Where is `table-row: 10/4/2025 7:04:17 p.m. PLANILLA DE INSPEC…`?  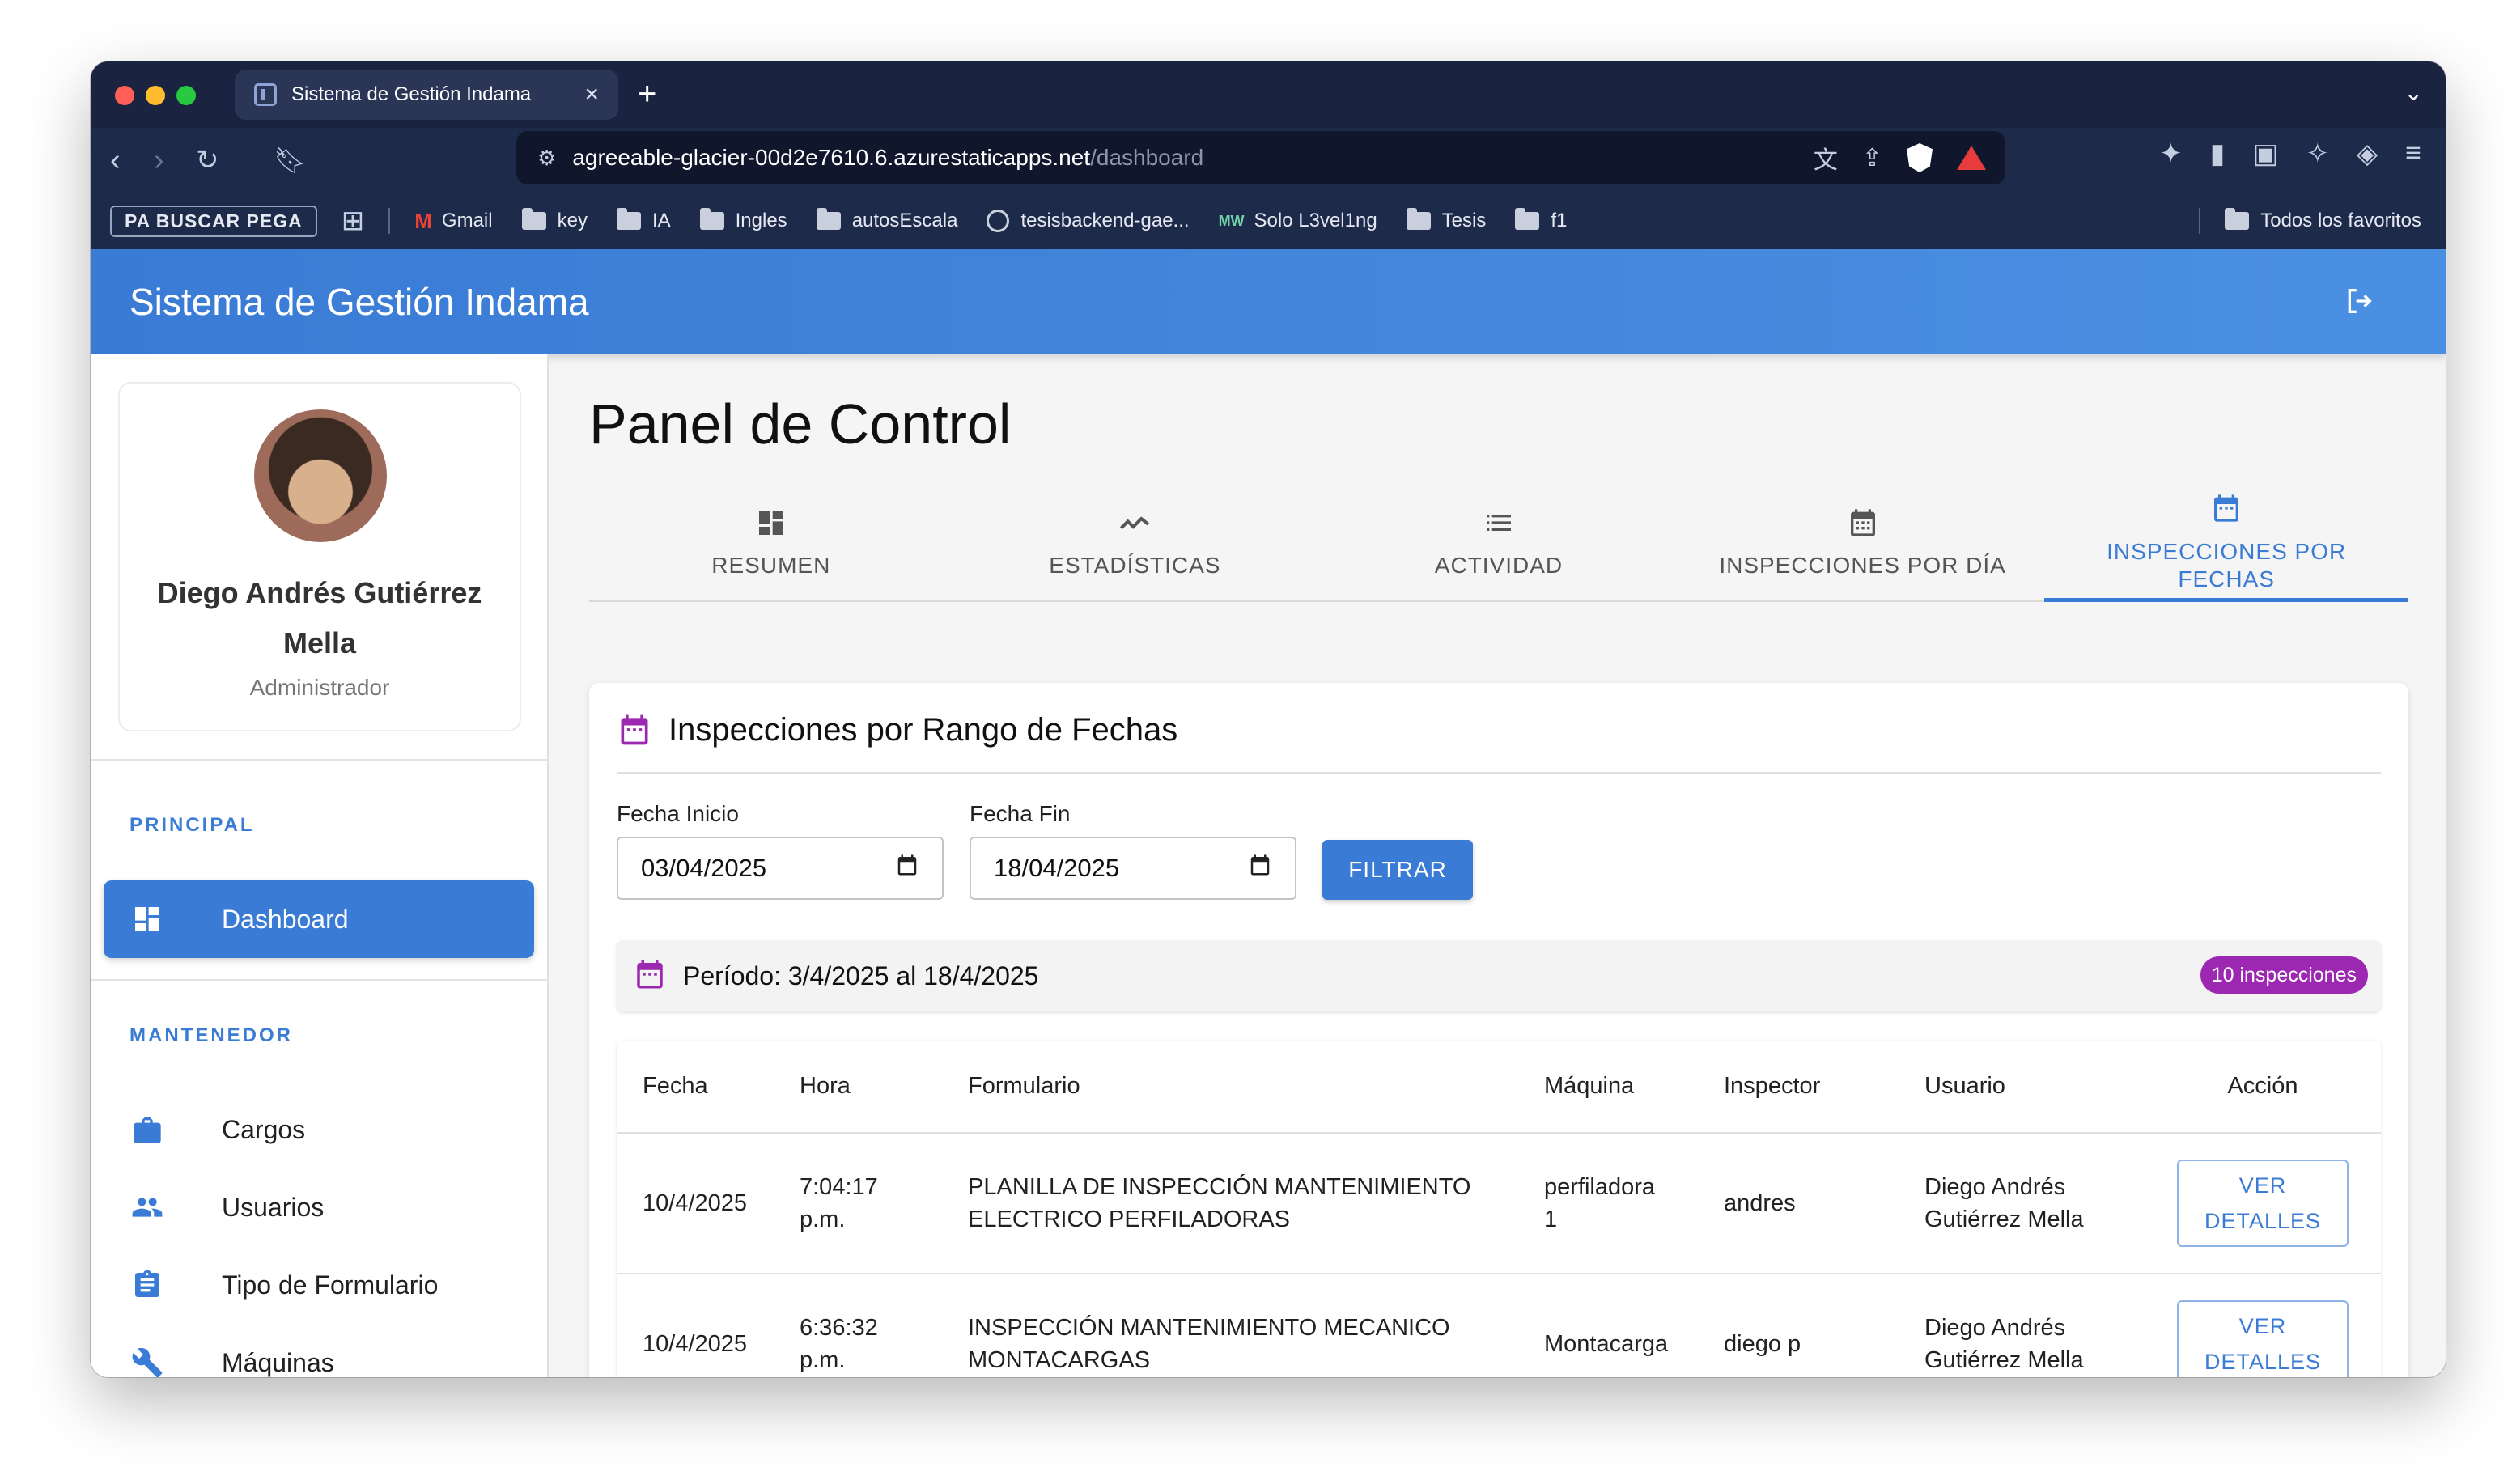 table-row: 10/4/2025 7:04:17 p.m. PLANILLA DE INSPEC… is located at coordinates (1499, 1204).